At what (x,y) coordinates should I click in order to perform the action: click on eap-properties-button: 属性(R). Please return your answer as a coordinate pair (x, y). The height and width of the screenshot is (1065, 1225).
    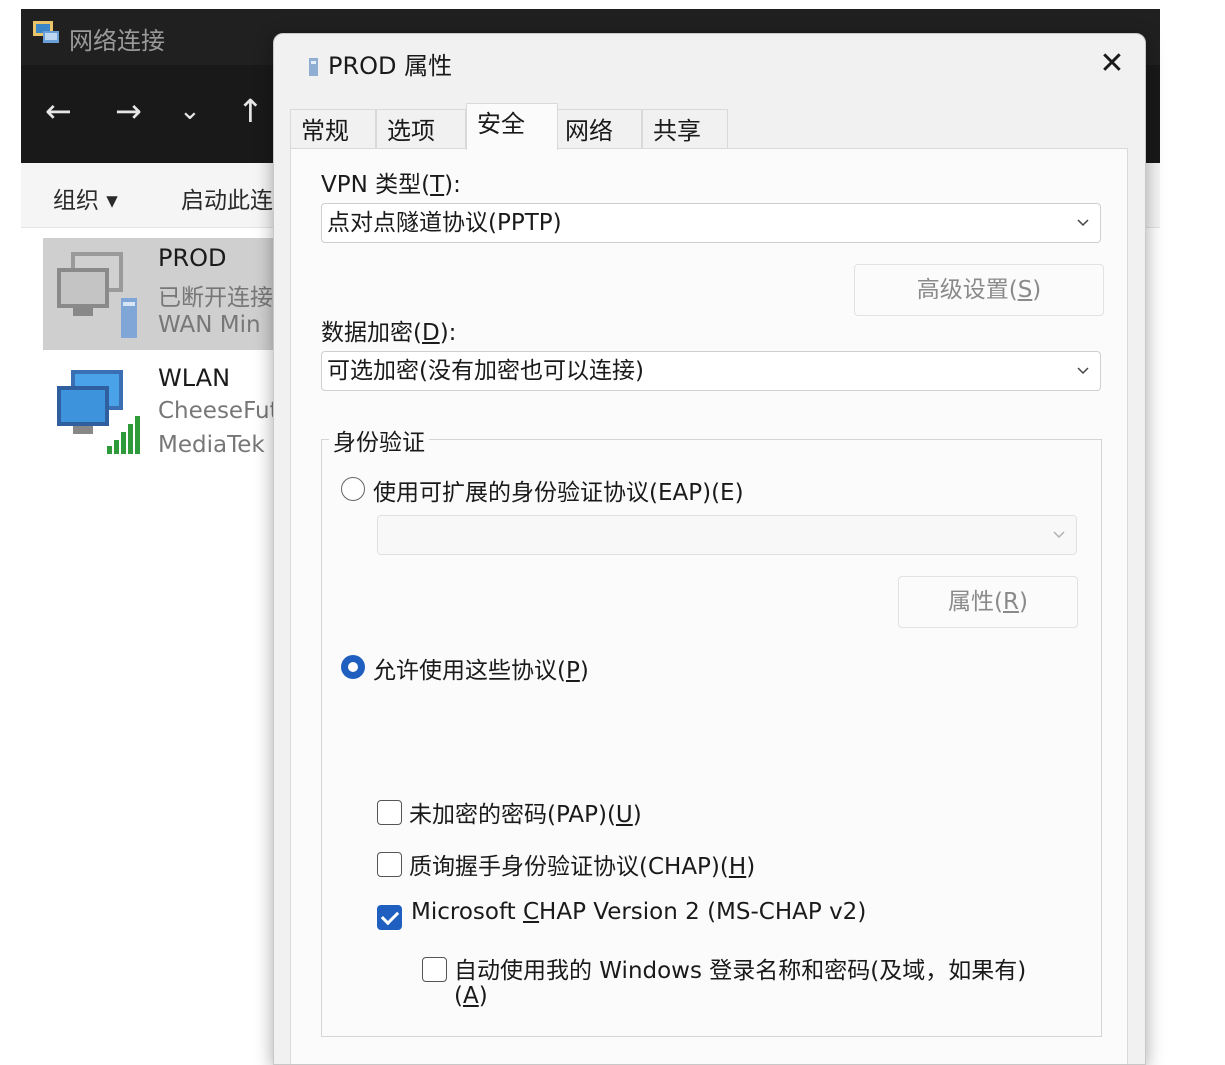
    Looking at the image, I should click on (988, 602).